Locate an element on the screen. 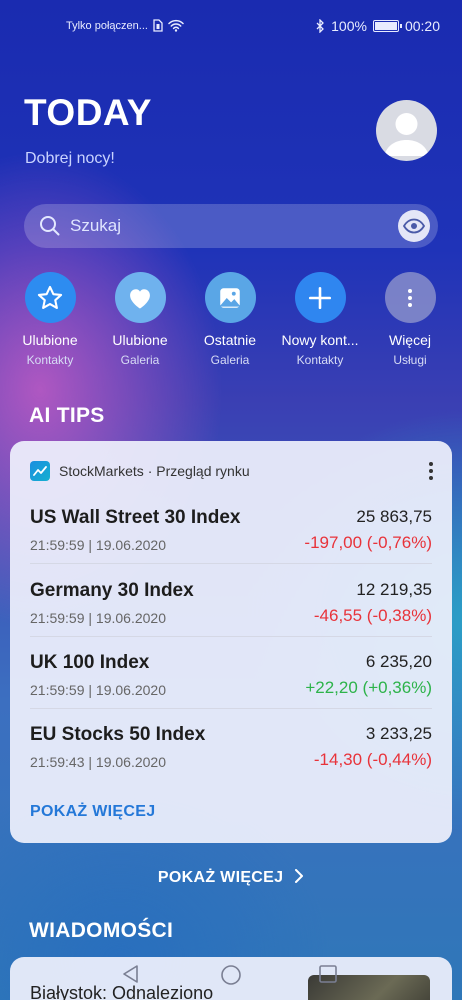 The height and width of the screenshot is (1000, 462). stockmarkets-app-icon is located at coordinates (40, 471).